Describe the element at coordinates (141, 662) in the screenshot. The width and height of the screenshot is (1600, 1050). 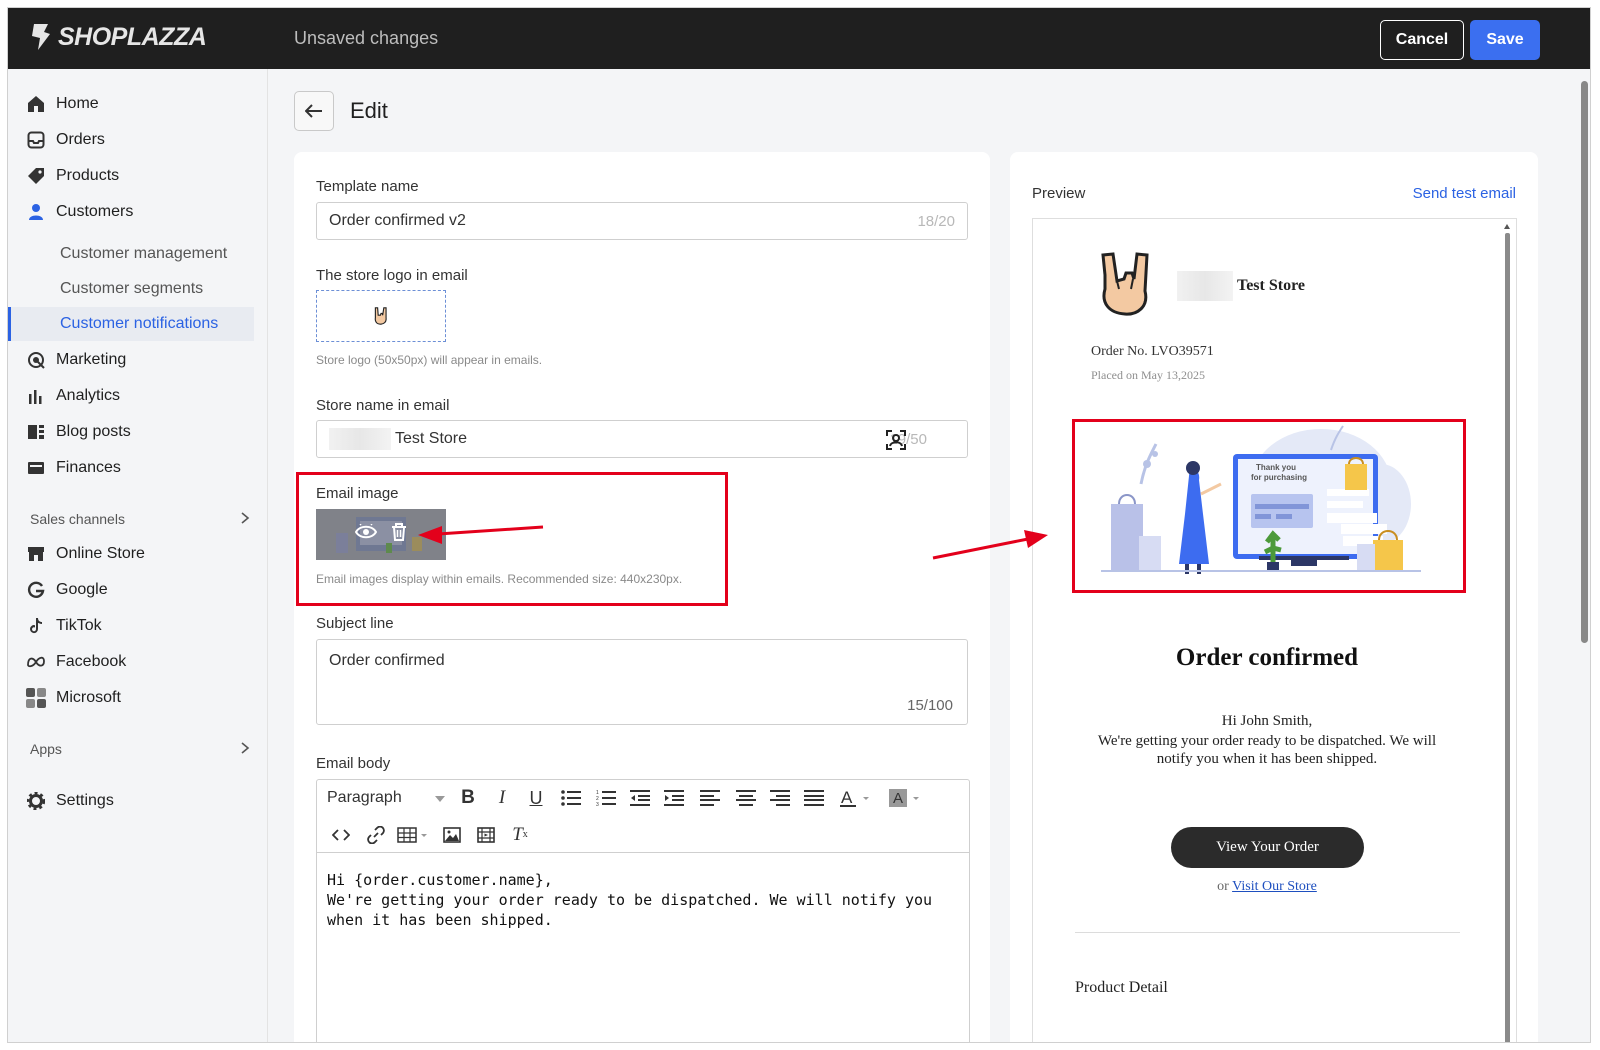
I see `sidebar-item-facebook: Facebook` at that location.